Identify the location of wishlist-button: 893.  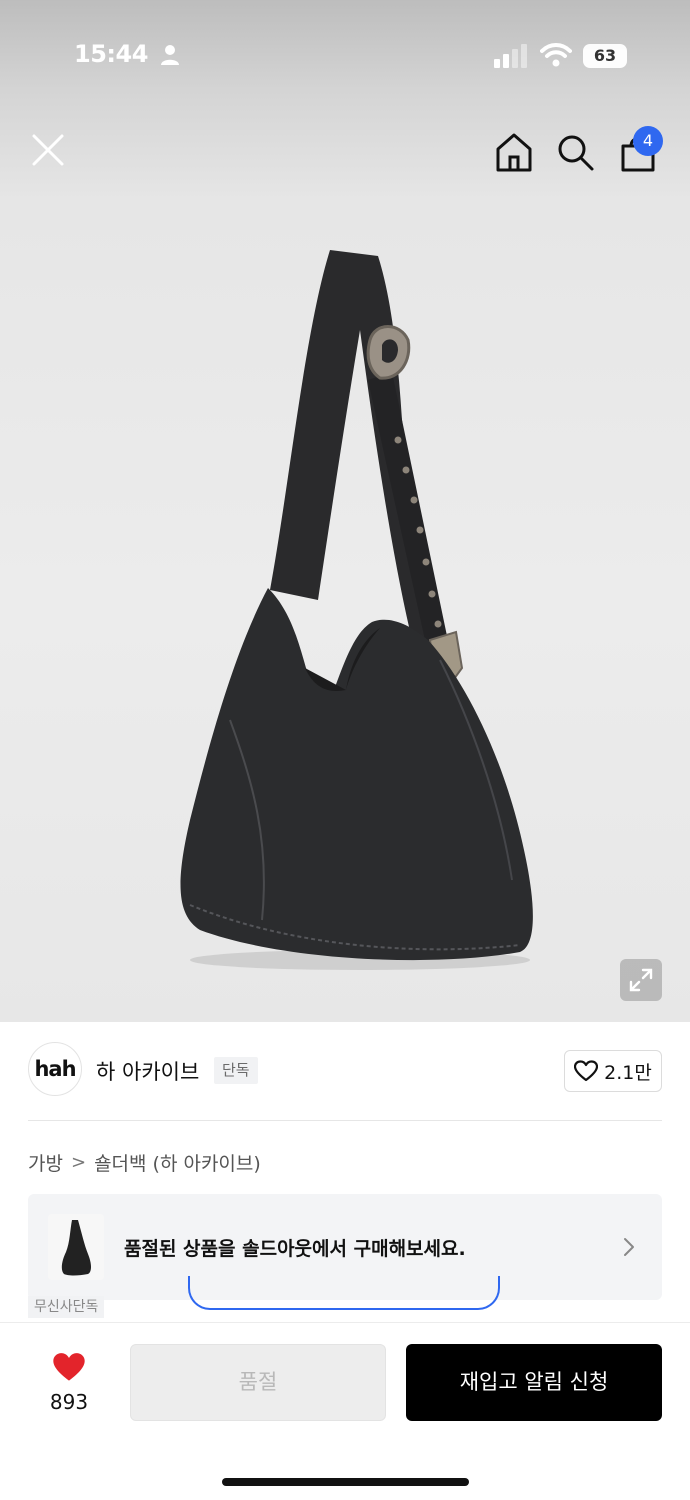
(69, 1384).